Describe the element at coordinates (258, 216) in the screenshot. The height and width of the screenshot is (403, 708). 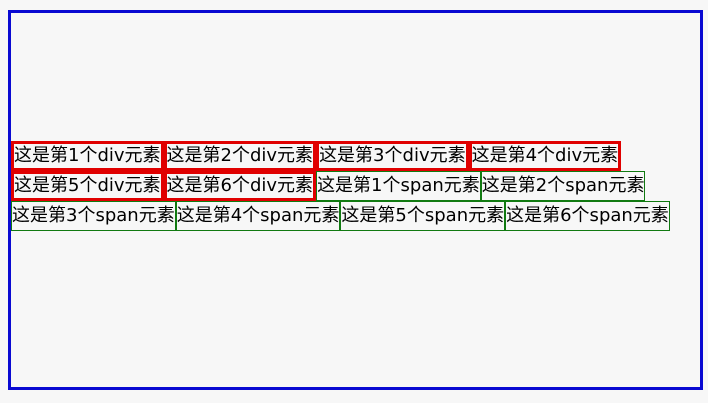
I see `span-element-4: 这是第4个span元素` at that location.